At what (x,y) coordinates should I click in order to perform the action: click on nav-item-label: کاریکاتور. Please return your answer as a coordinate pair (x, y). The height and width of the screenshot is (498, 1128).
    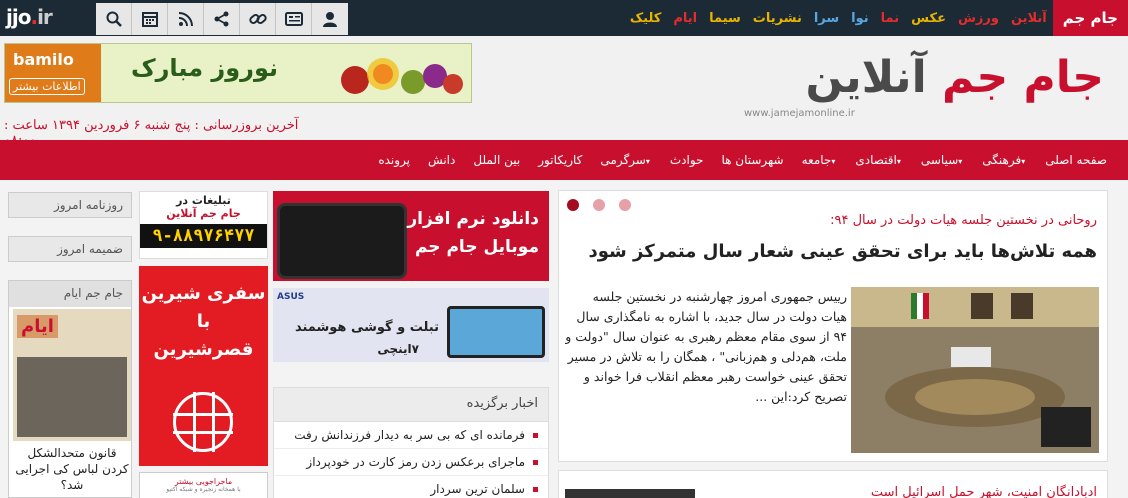
    Looking at the image, I should click on (560, 160).